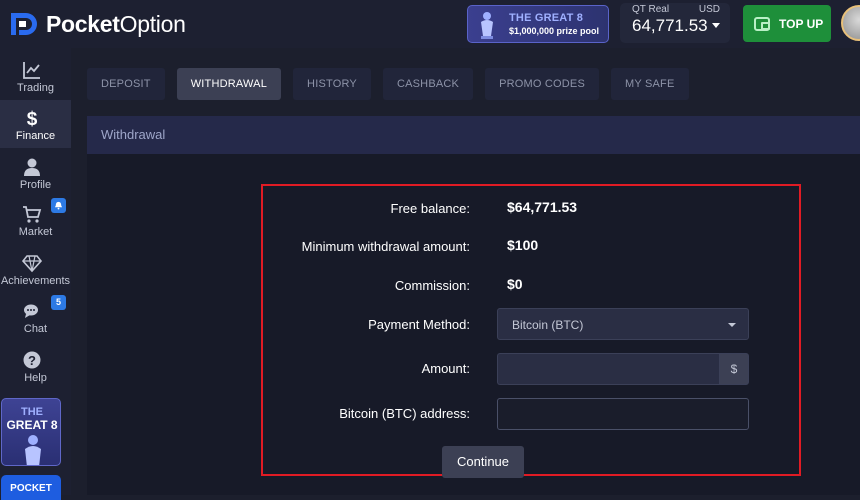 This screenshot has height=500, width=860. Describe the element at coordinates (546, 18) in the screenshot. I see `promo-title: THE GREAT 8` at that location.